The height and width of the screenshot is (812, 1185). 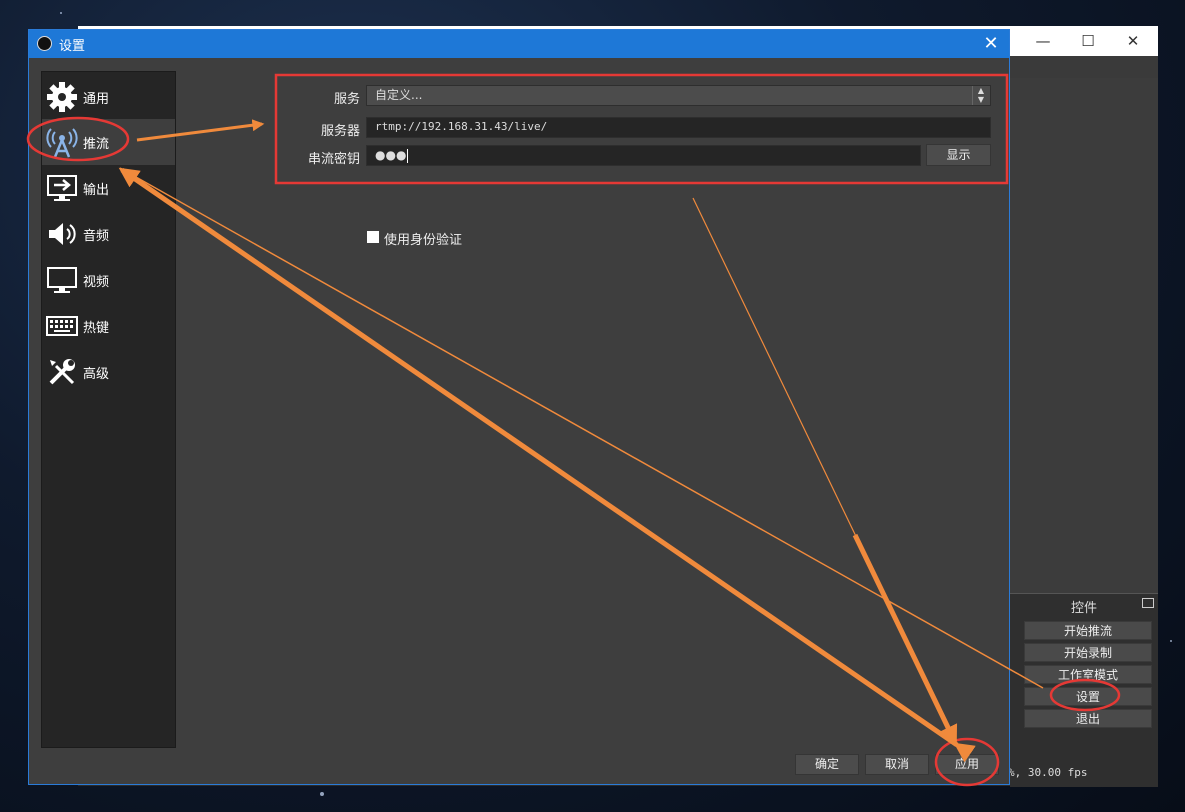 What do you see at coordinates (62, 280) in the screenshot?
I see `monitor-icon` at bounding box center [62, 280].